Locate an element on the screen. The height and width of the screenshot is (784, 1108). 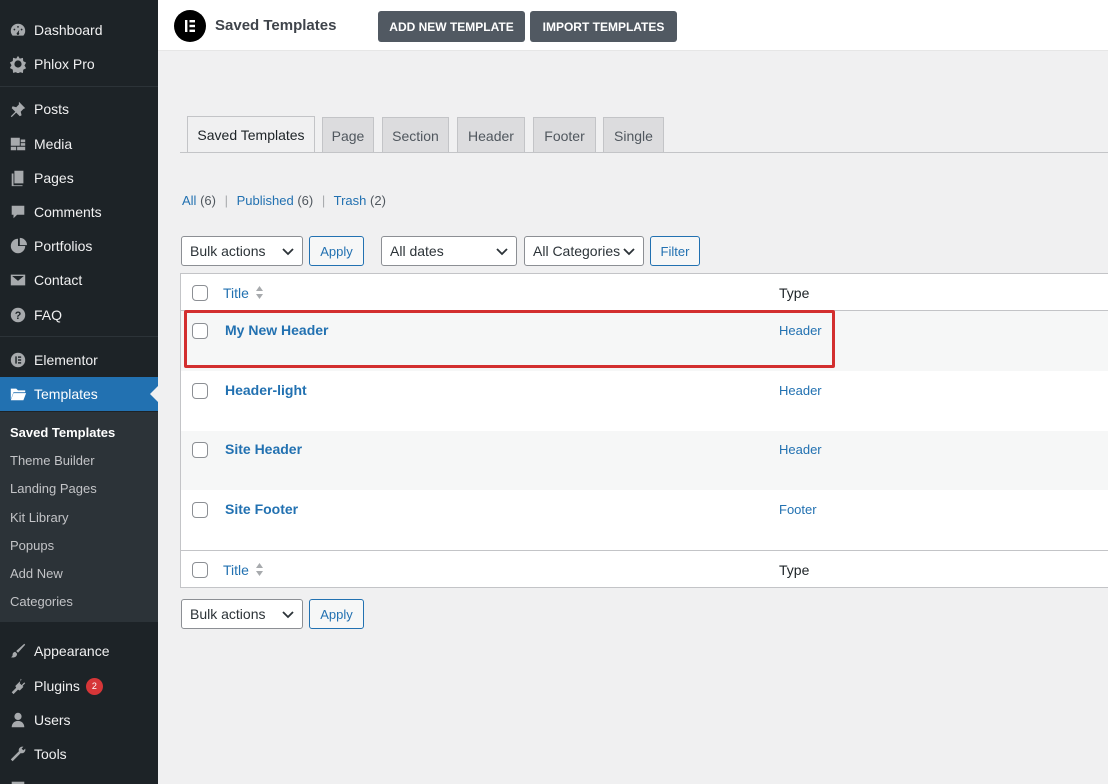
mail-icon is located at coordinates (17, 280).